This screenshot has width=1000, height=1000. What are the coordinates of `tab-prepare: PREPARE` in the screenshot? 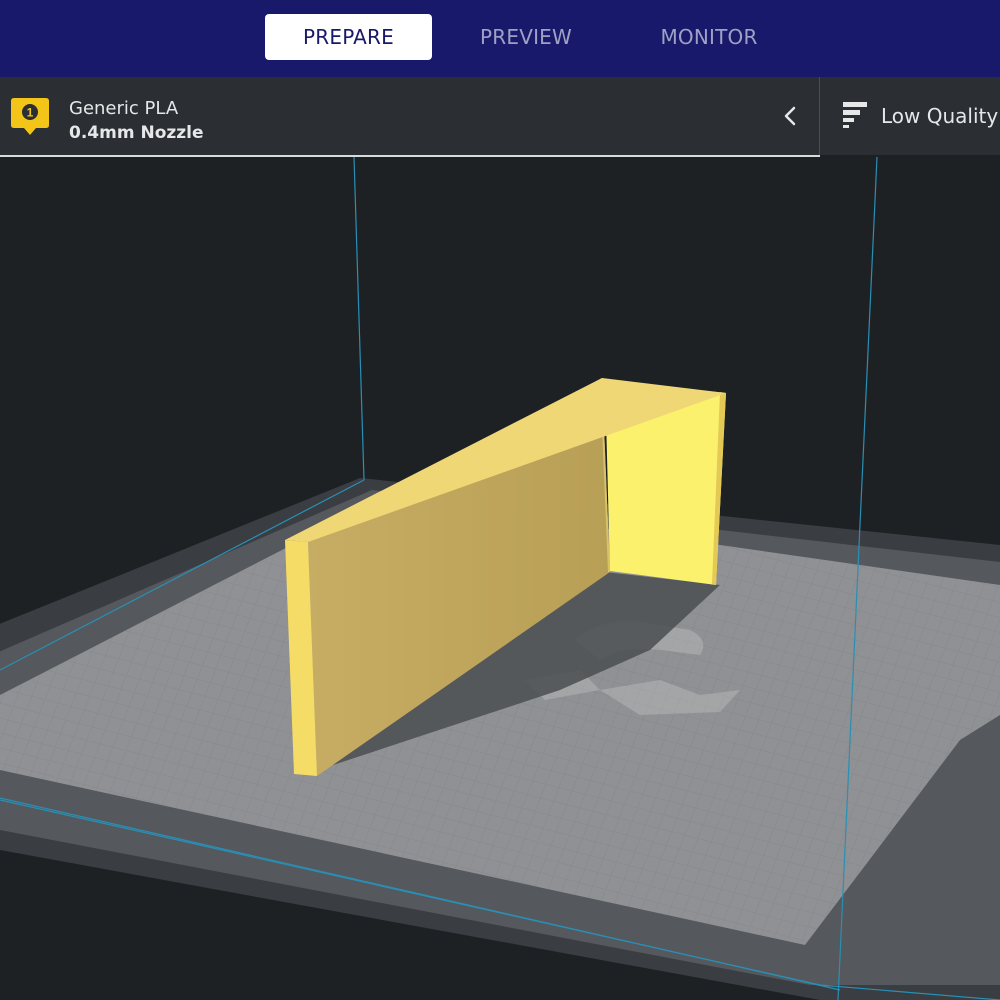 It's located at (348, 37).